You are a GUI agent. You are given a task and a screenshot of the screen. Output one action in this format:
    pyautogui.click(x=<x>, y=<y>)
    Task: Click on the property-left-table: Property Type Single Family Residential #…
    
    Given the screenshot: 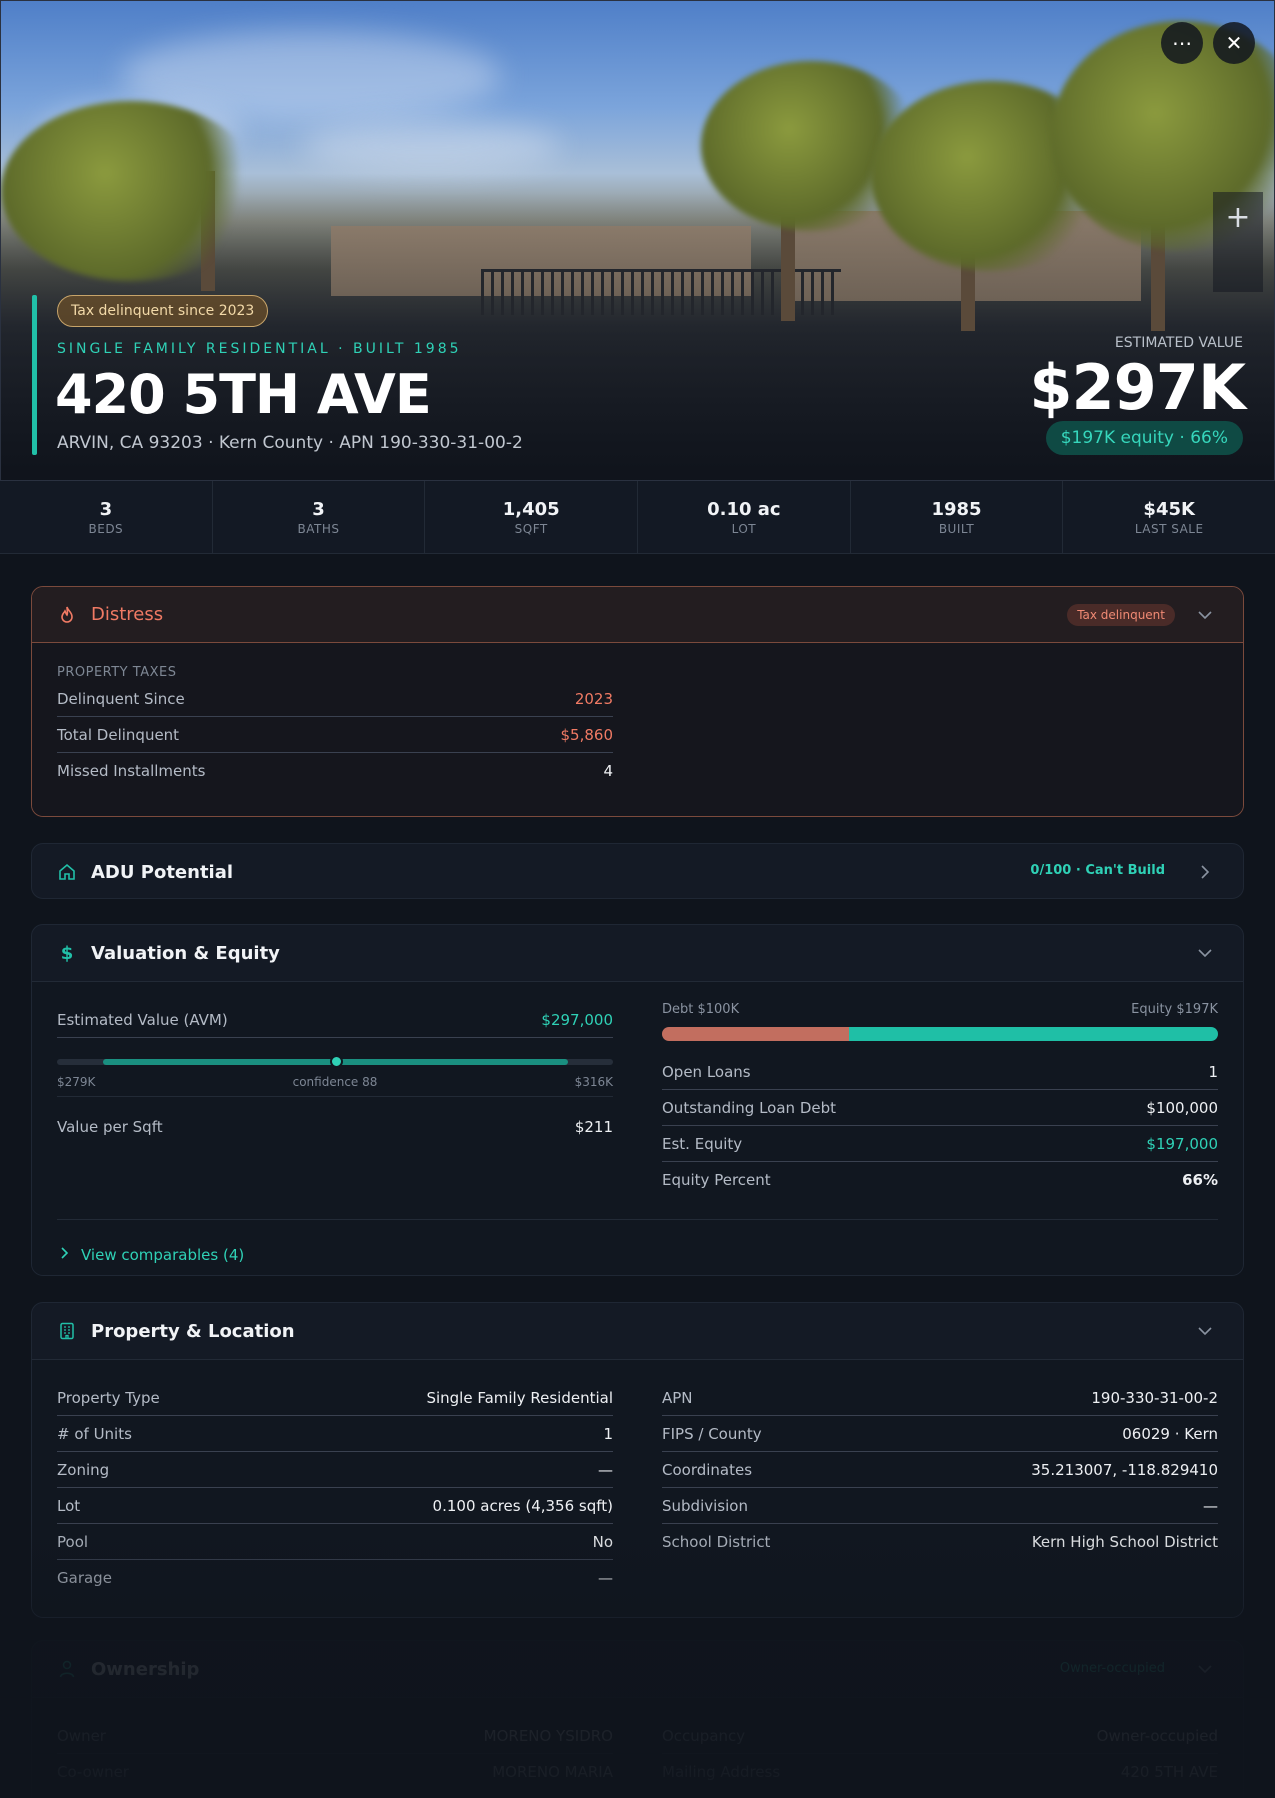 What is the action you would take?
    pyautogui.click(x=335, y=1488)
    